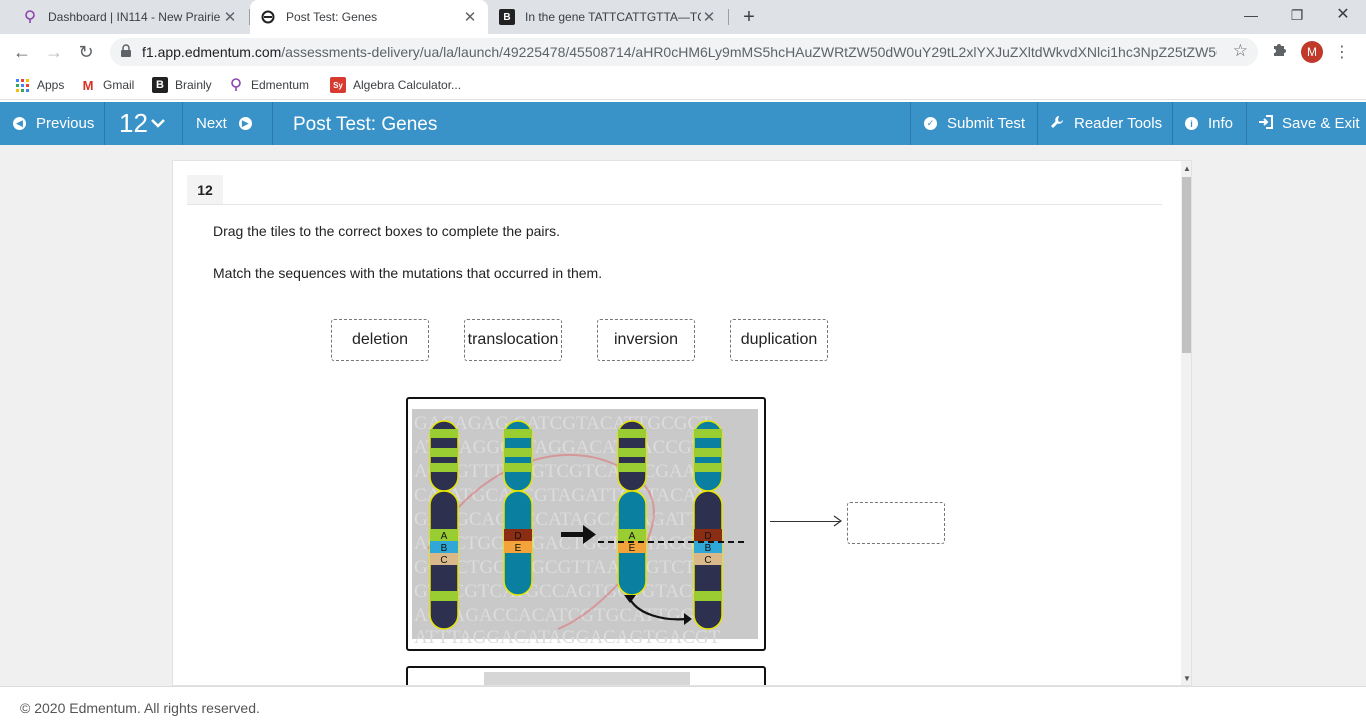 The height and width of the screenshot is (728, 1366). What do you see at coordinates (896, 523) in the screenshot?
I see `answer-drop-box` at bounding box center [896, 523].